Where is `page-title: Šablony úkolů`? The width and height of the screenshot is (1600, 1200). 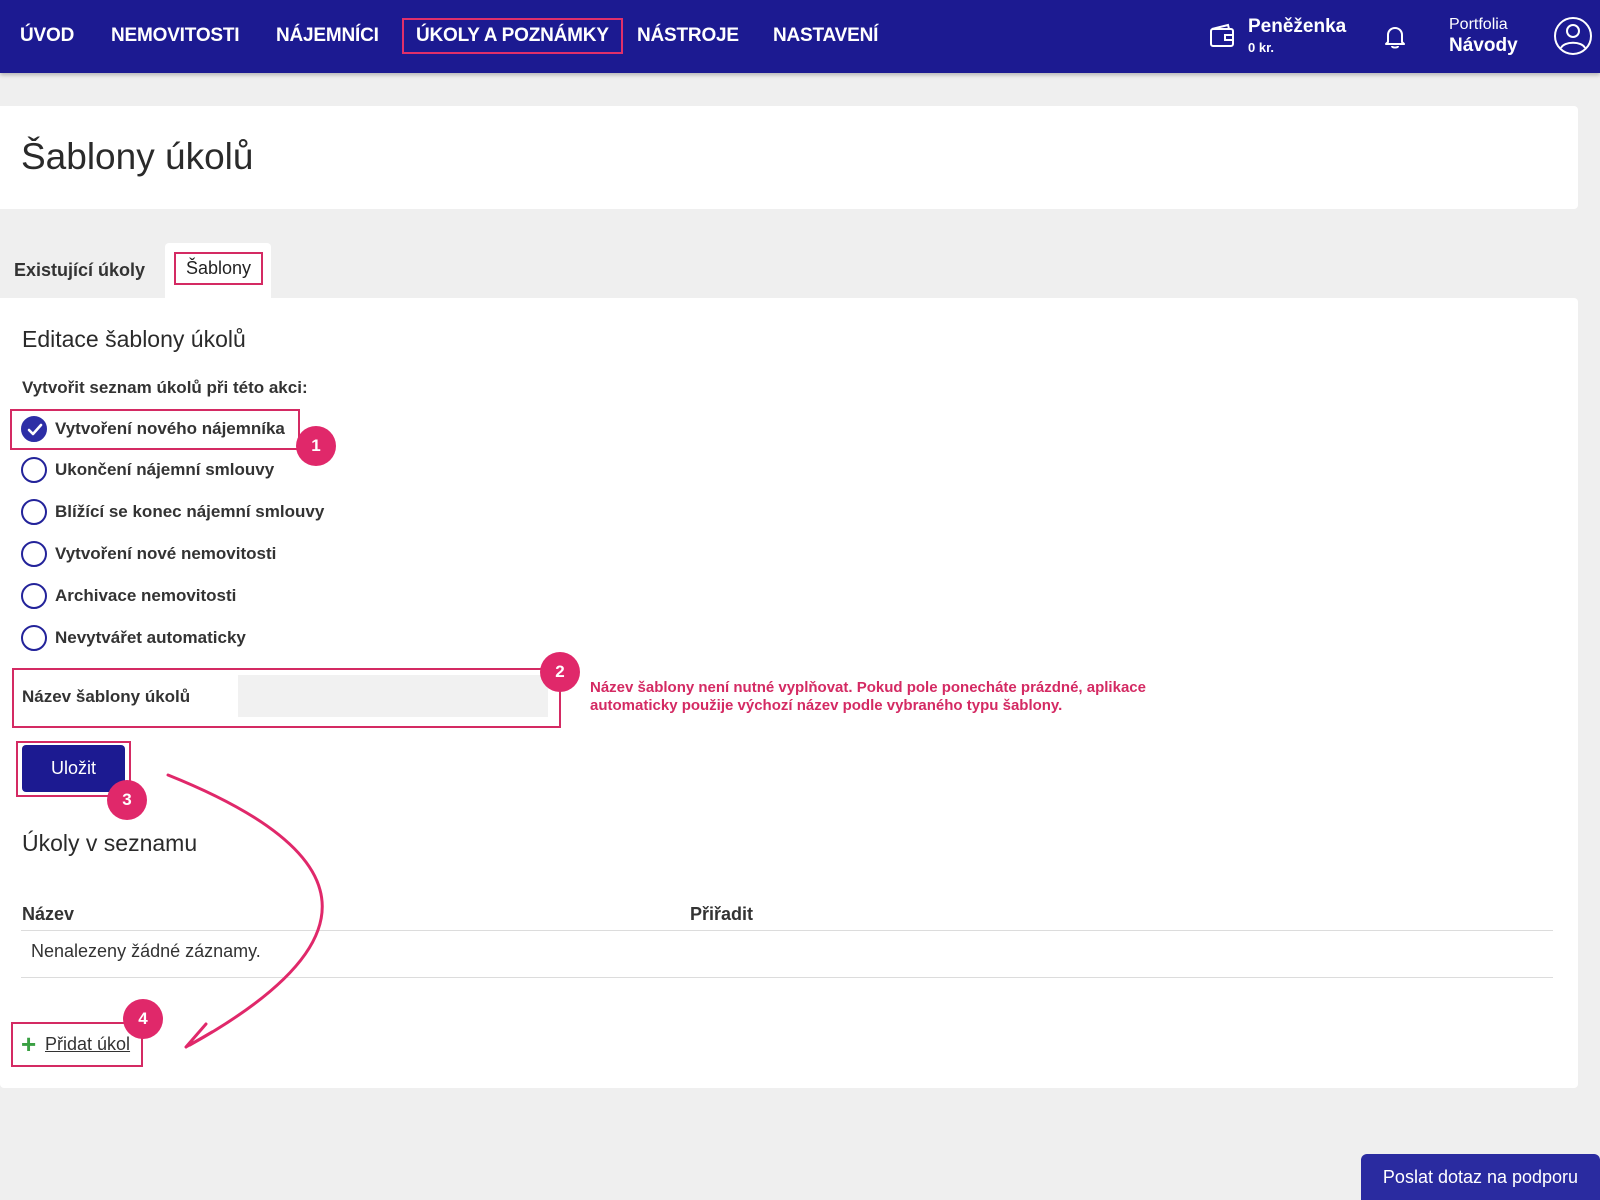
page-title: Šablony úkolů is located at coordinates (137, 156).